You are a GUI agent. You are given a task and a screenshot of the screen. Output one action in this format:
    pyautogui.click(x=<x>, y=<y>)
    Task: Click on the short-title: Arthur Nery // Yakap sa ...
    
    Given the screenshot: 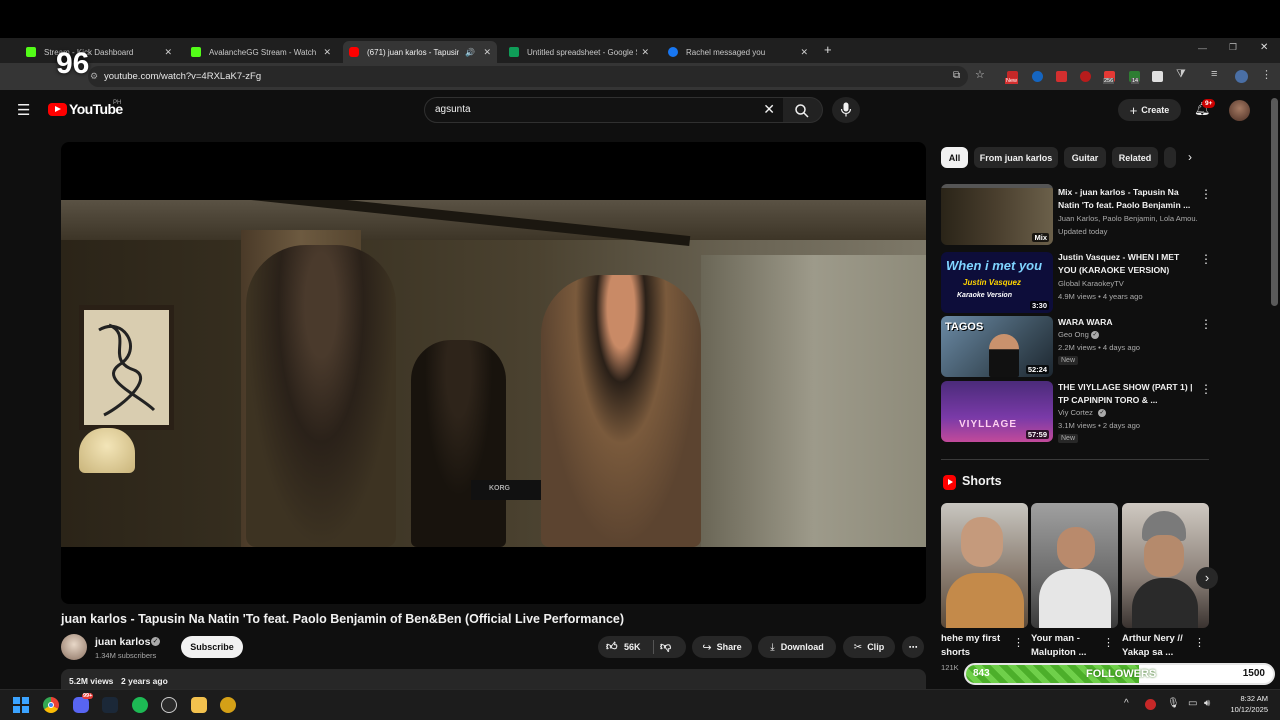 What is the action you would take?
    pyautogui.click(x=1160, y=646)
    